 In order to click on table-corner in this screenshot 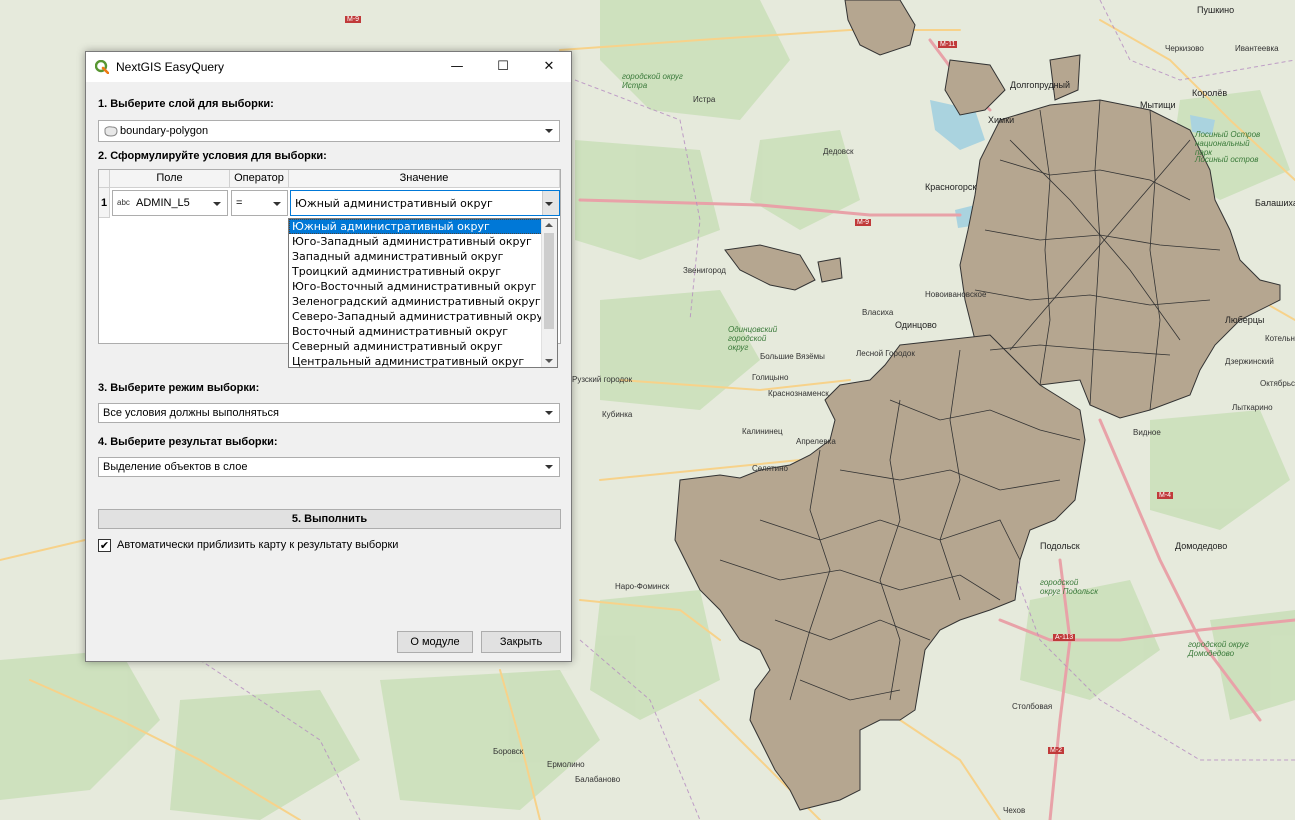, I will do `click(104, 179)`.